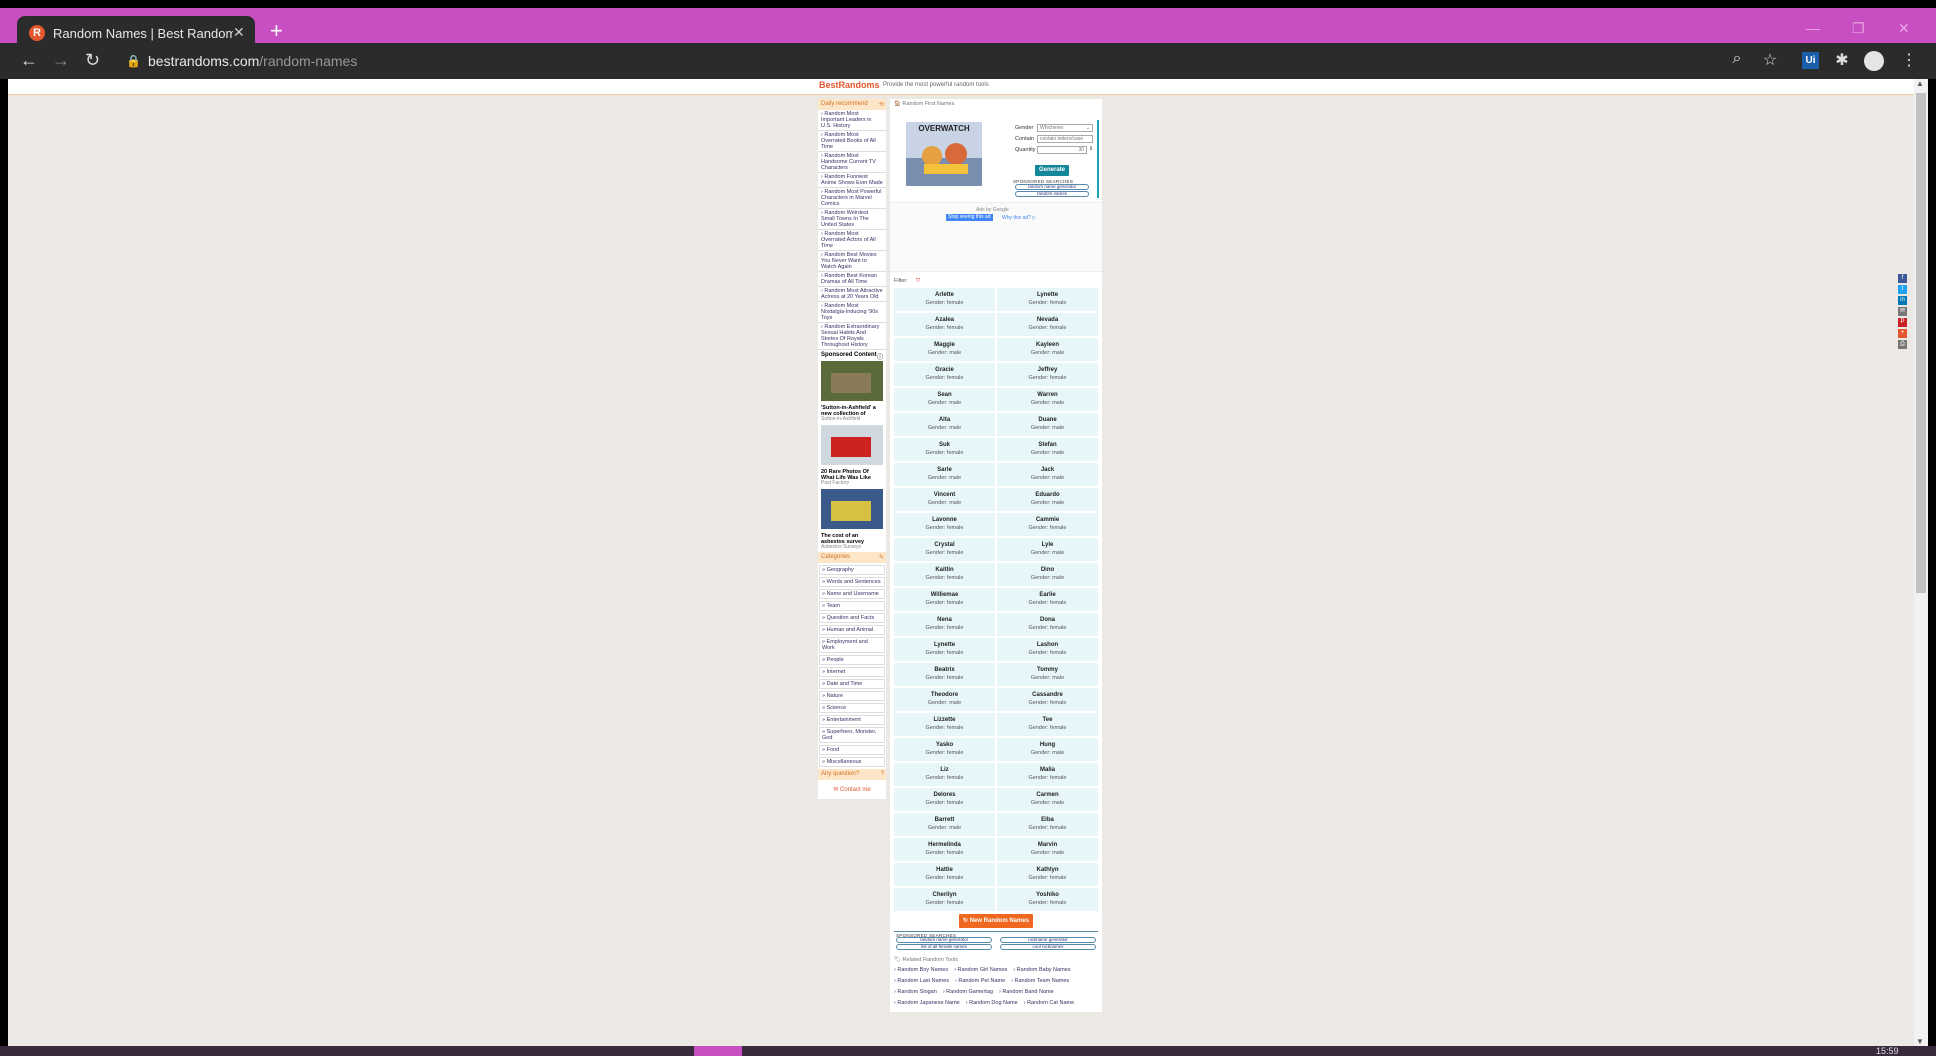 The height and width of the screenshot is (1056, 1936). What do you see at coordinates (1909, 60) in the screenshot?
I see `menu-dots-icon: ⋮` at bounding box center [1909, 60].